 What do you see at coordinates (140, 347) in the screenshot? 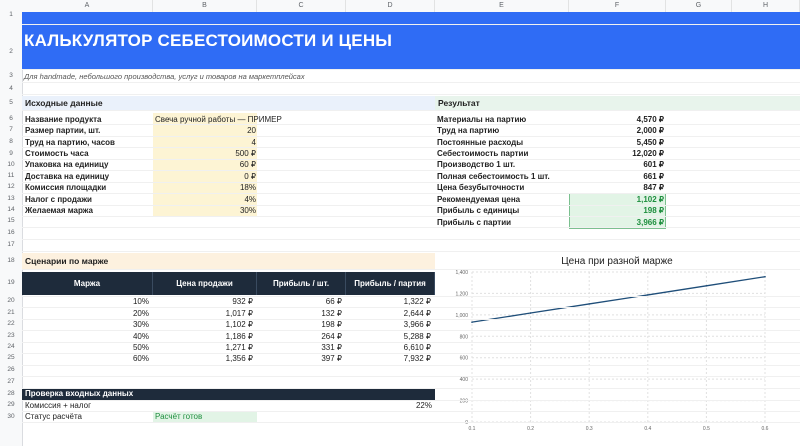
I see `table-cell: 50%` at bounding box center [140, 347].